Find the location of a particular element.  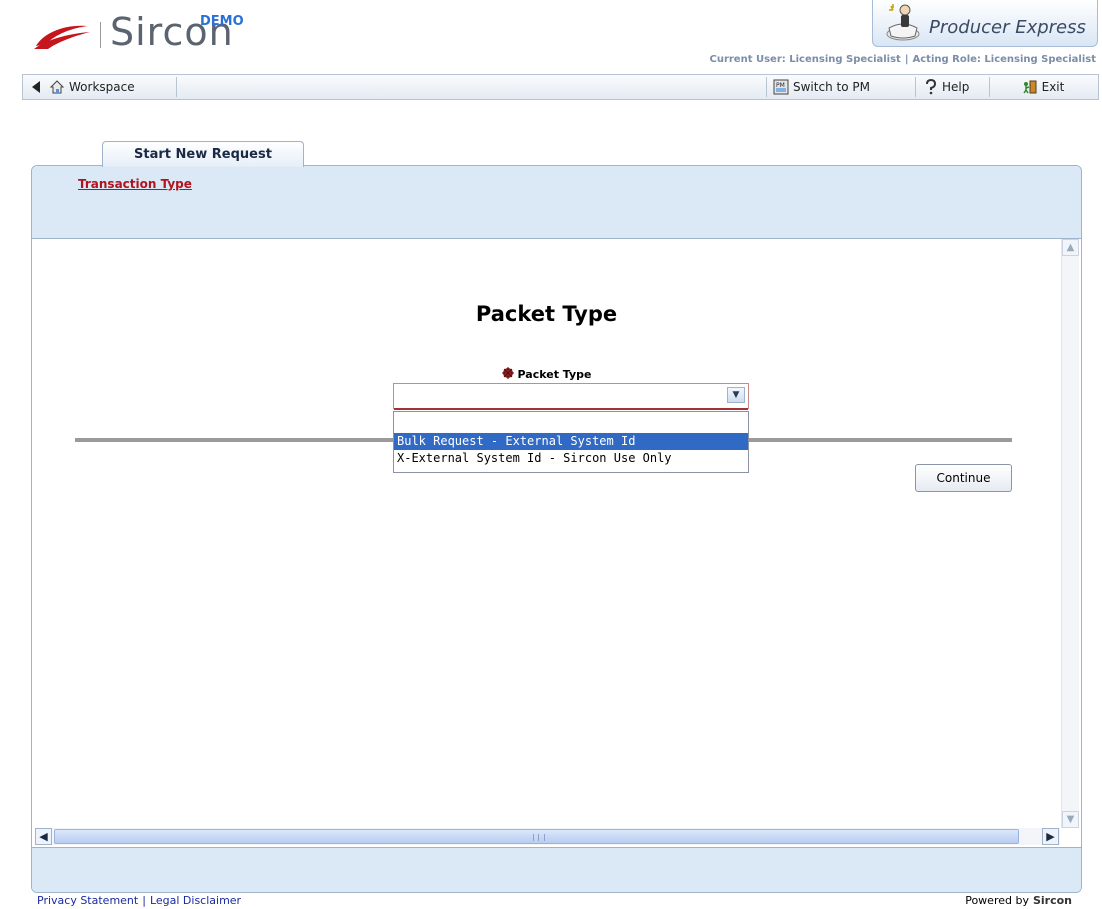

packet-type-label: Packet Type is located at coordinates (554, 374).